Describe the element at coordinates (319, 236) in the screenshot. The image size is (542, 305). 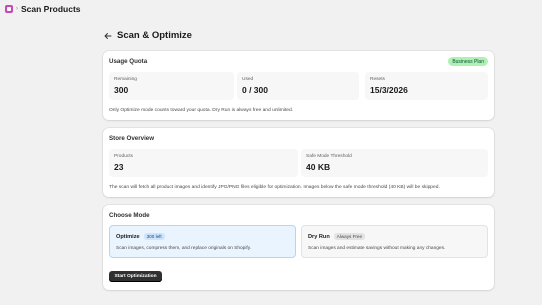
I see `mode-name: Dry Run` at that location.